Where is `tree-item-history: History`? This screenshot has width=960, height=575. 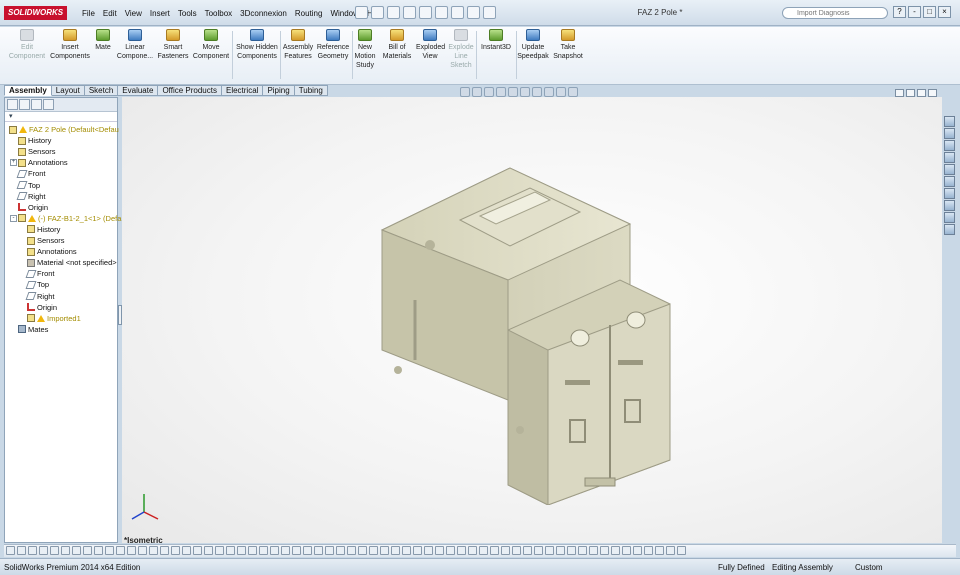
tree-item-history: History is located at coordinates (43, 229).